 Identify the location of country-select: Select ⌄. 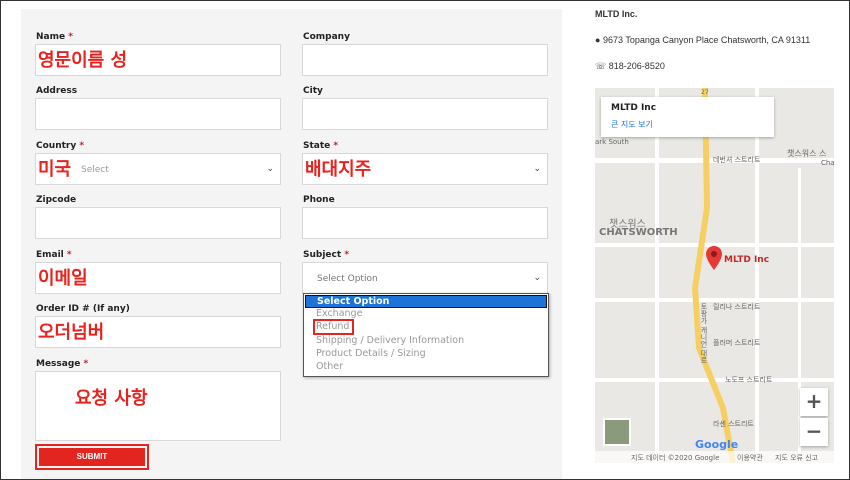
(158, 169).